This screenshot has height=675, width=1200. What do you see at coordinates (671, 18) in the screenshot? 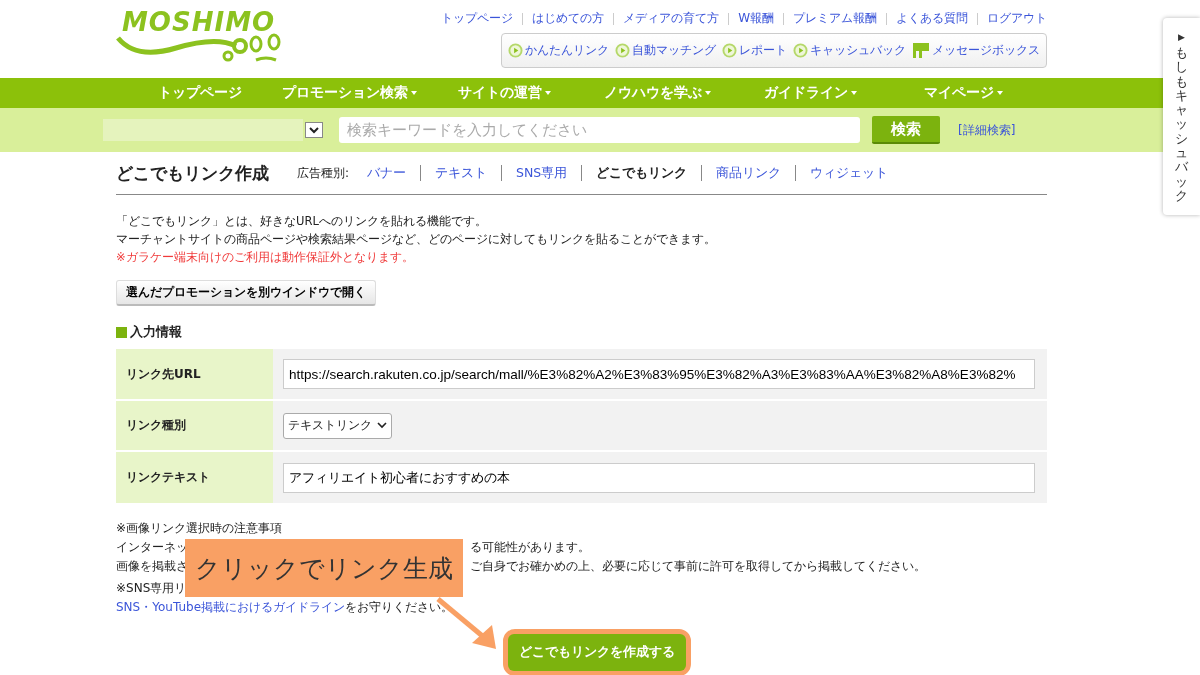
I see `top-link: メディアの育て方` at bounding box center [671, 18].